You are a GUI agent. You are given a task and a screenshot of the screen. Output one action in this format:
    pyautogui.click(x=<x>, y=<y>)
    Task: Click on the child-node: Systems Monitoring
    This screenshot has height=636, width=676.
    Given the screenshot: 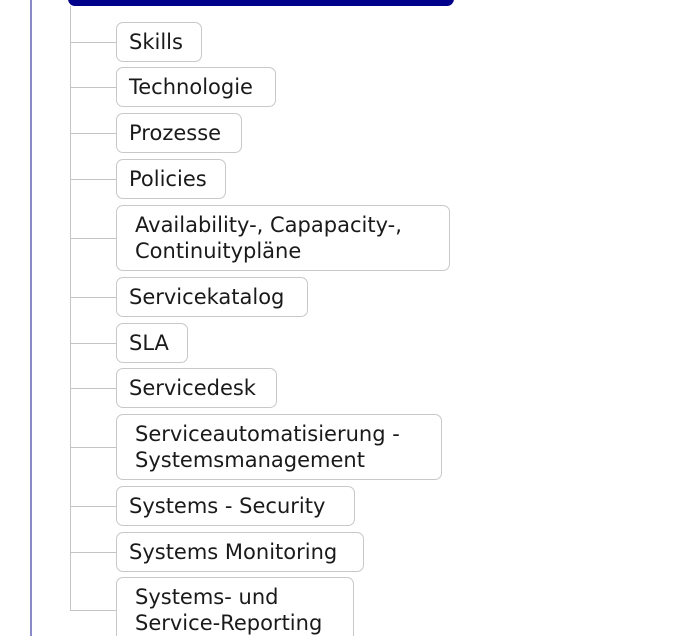 What is the action you would take?
    pyautogui.click(x=240, y=552)
    